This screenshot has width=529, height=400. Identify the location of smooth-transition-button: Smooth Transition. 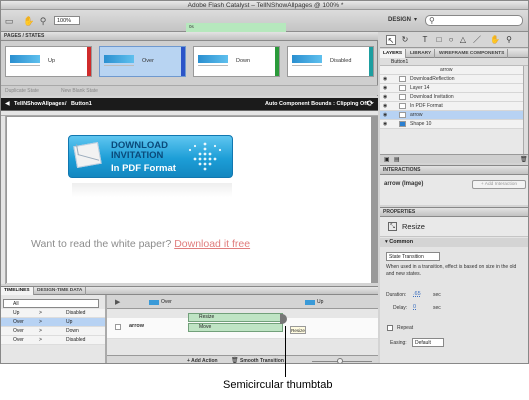
(262, 360).